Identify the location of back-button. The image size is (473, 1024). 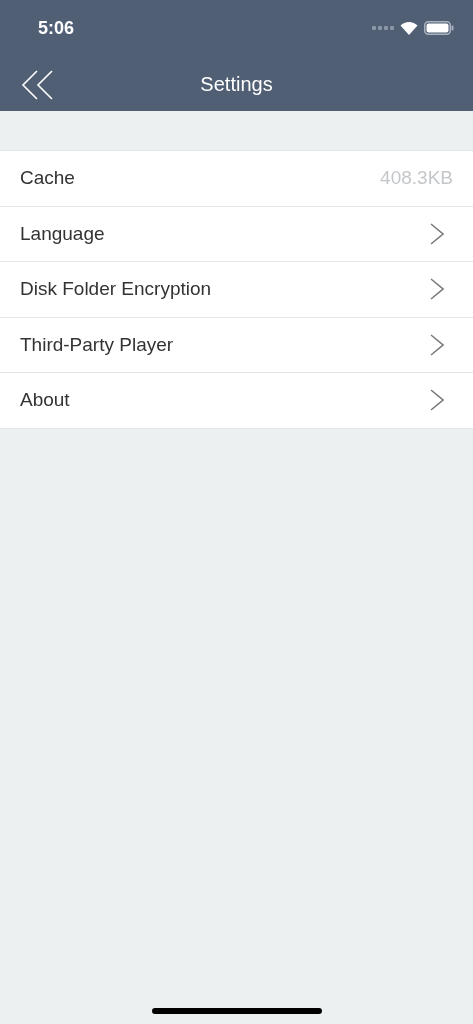
(37, 85).